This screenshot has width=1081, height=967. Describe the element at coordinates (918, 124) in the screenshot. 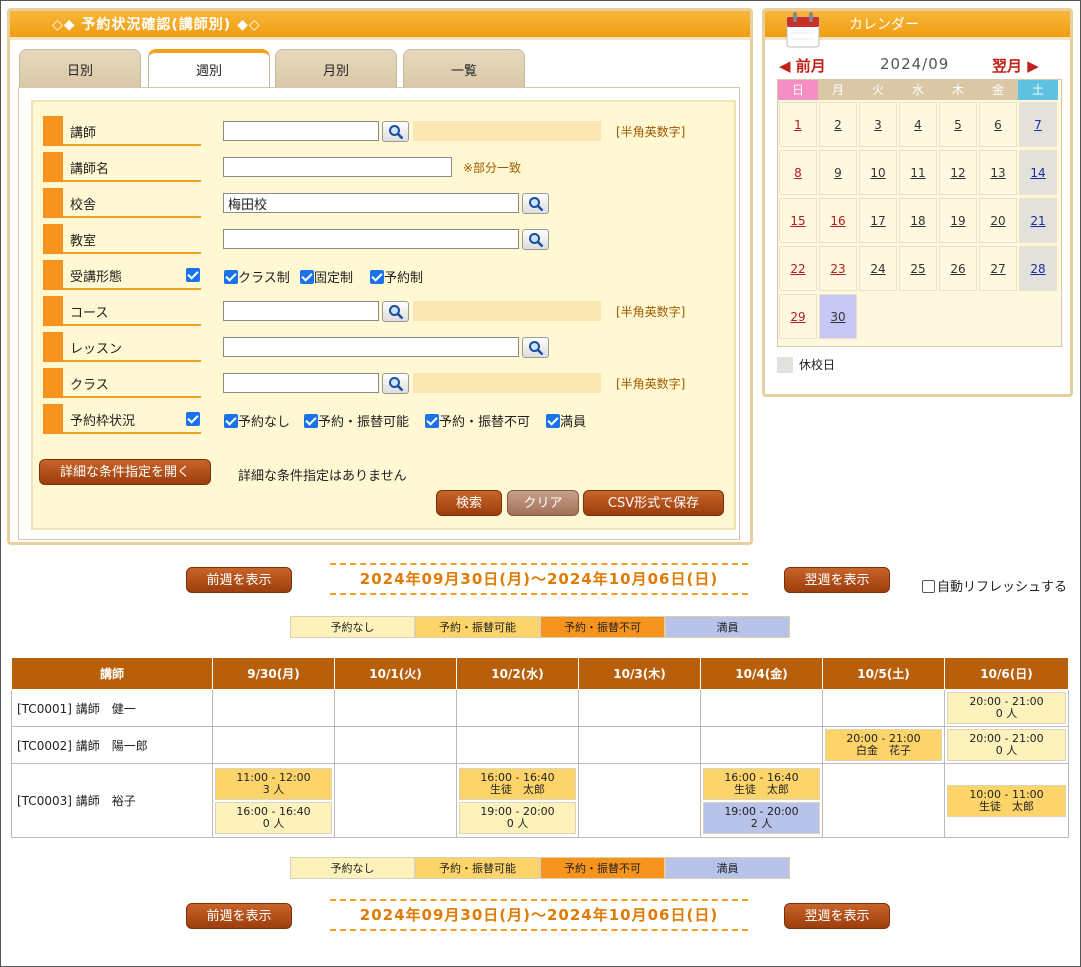

I see `calendar-day: 4` at that location.